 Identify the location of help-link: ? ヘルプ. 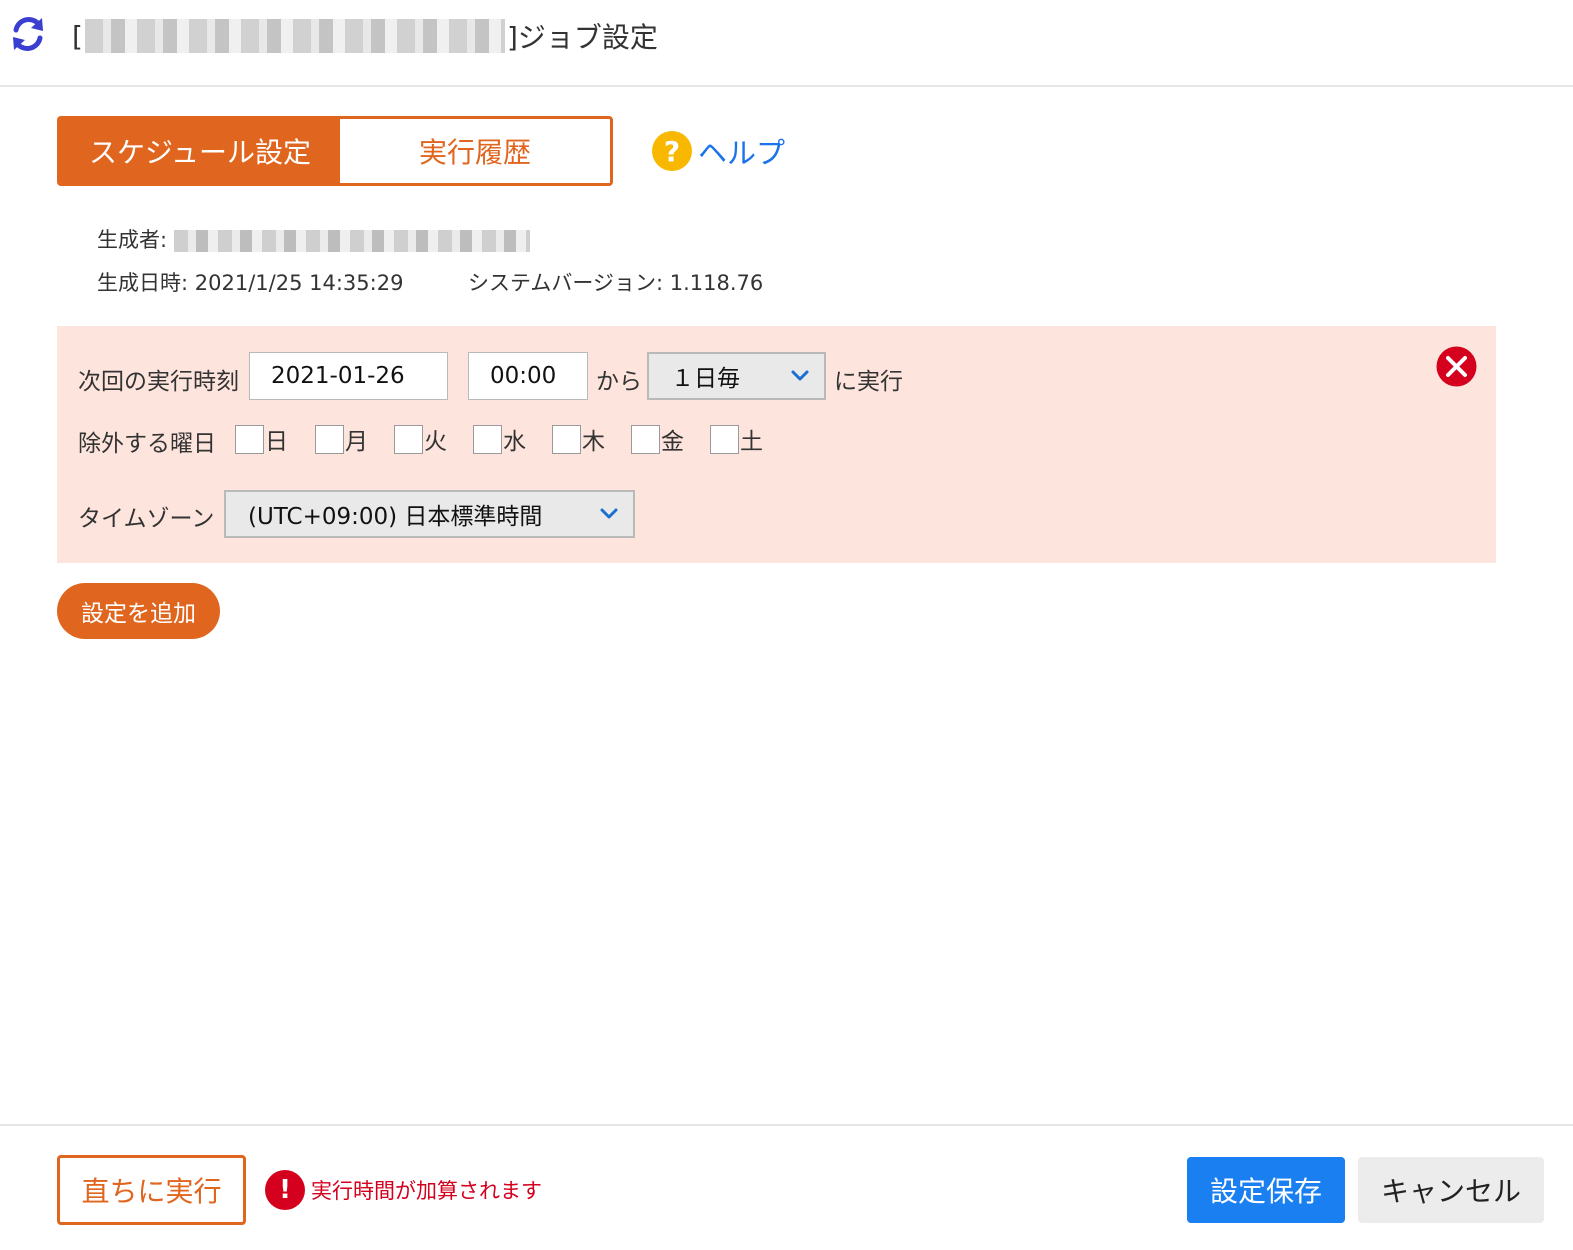
(718, 151).